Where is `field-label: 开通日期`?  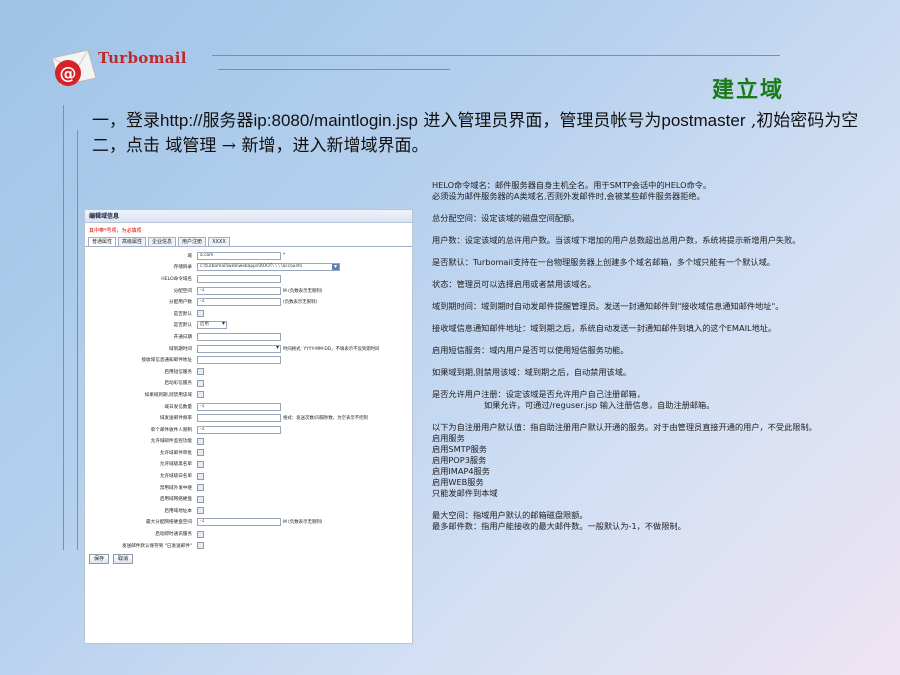
field-label: 开通日期 is located at coordinates (182, 337).